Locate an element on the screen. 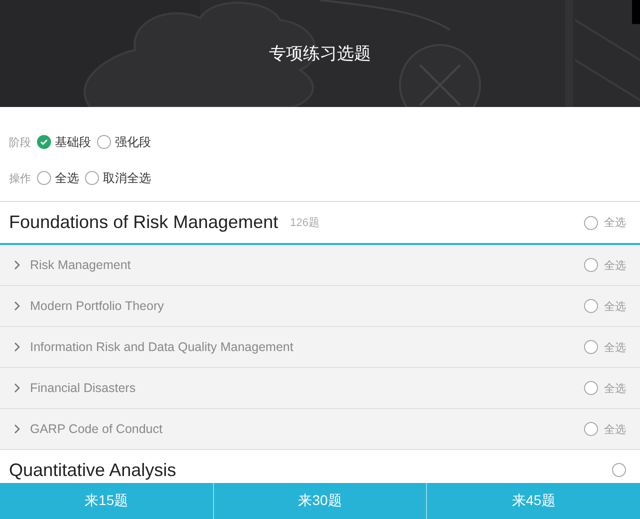  option-text: 强化段 is located at coordinates (133, 142).